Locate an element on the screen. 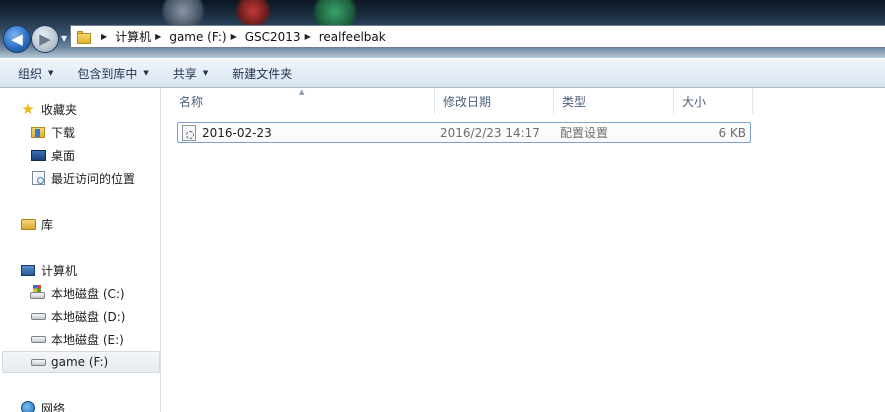  nav-drive-f-label: game (F:) is located at coordinates (80, 362).